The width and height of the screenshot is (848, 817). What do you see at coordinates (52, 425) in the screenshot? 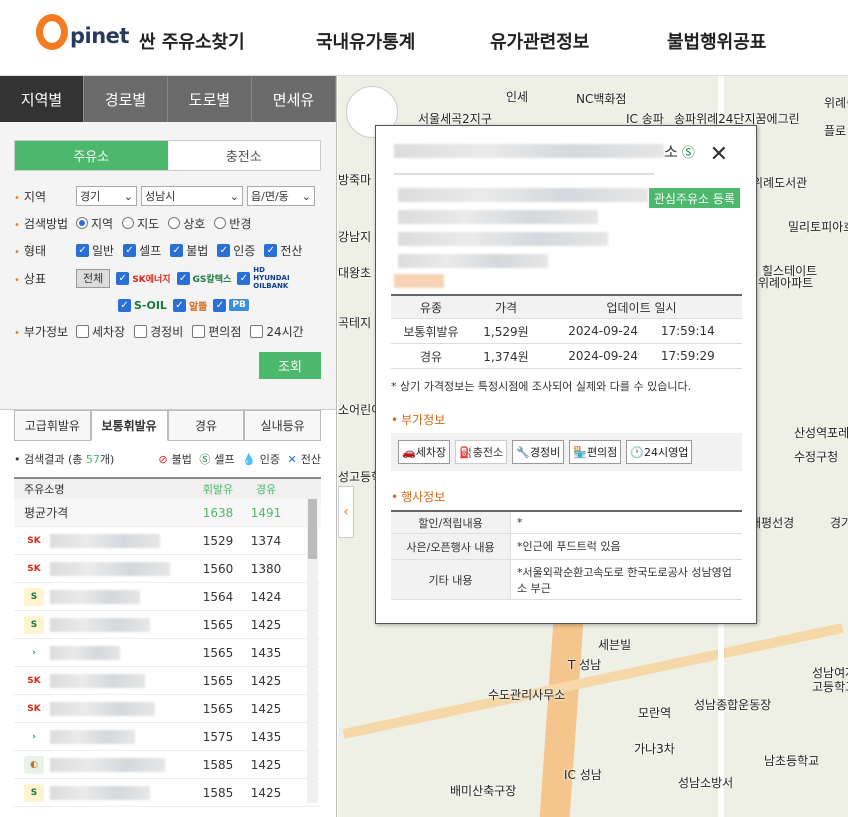
I see `tab-premium-gasoline: 고급휘발유` at bounding box center [52, 425].